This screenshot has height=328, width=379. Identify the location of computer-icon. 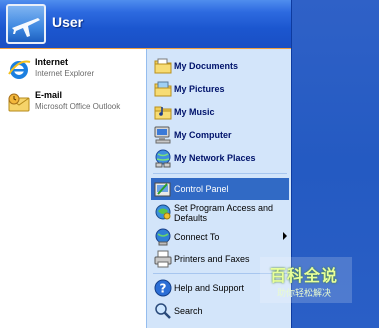
(163, 135).